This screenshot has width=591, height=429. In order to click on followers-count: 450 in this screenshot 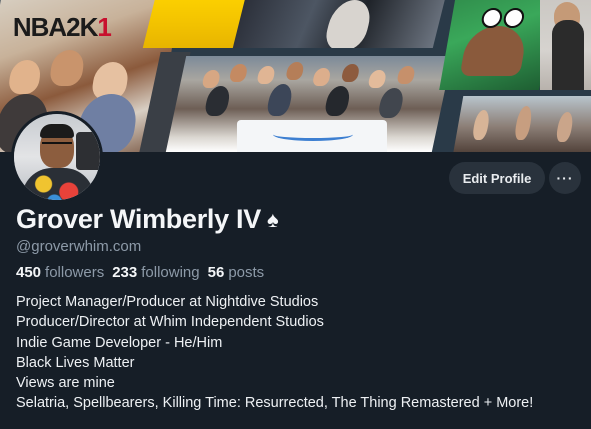, I will do `click(29, 272)`.